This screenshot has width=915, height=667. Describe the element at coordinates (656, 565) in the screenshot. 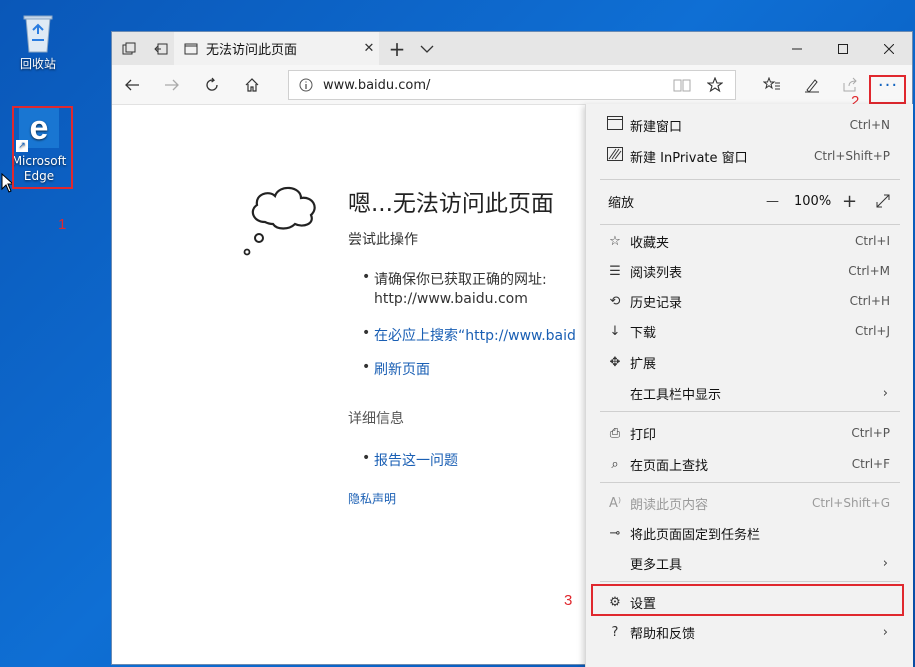

I see `more-tools-label: 更多工具` at that location.